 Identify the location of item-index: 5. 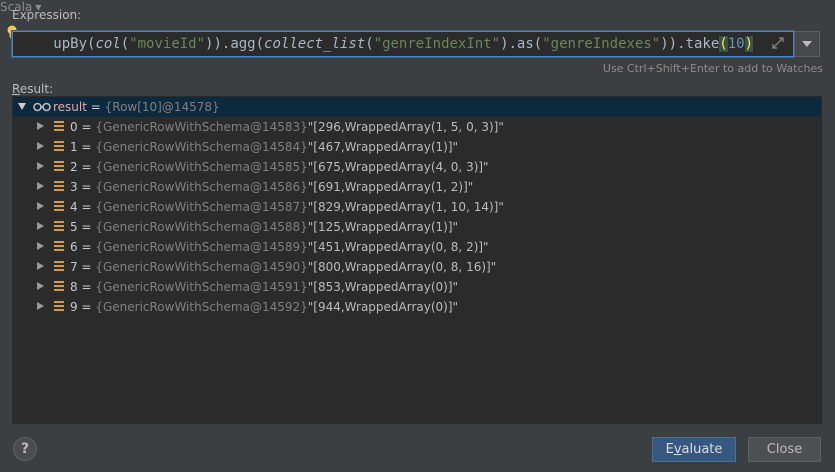
(74, 227).